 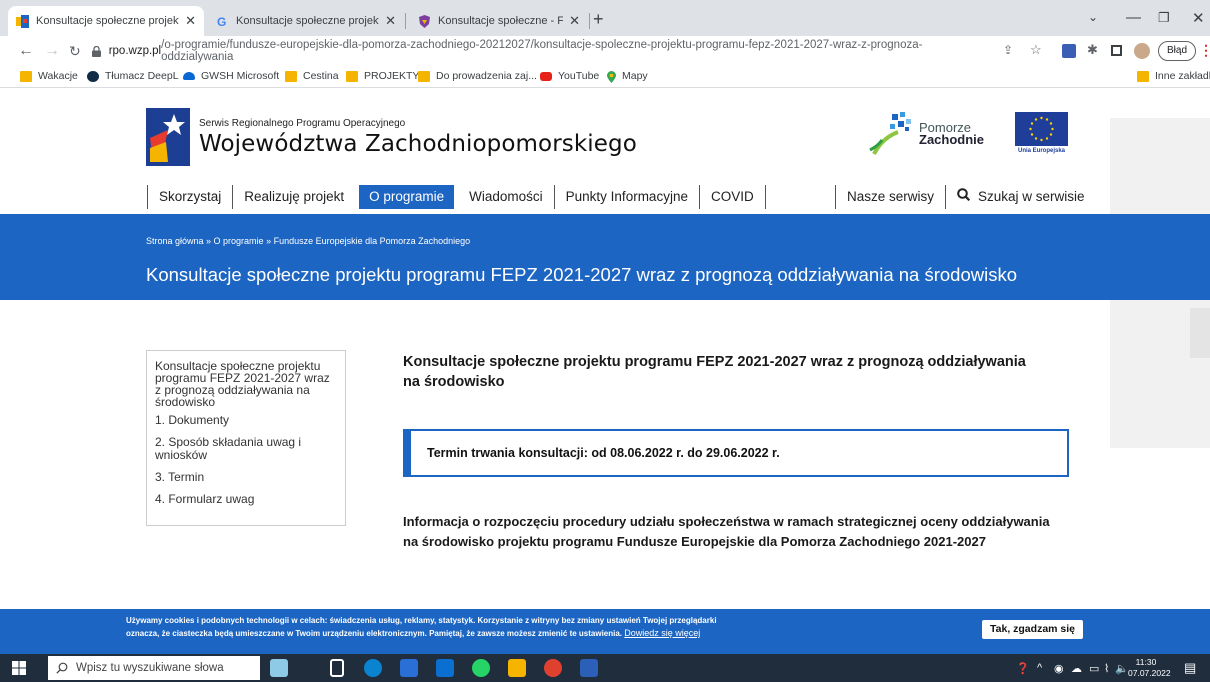 What do you see at coordinates (445, 668) in the screenshot?
I see `outlook-icon` at bounding box center [445, 668].